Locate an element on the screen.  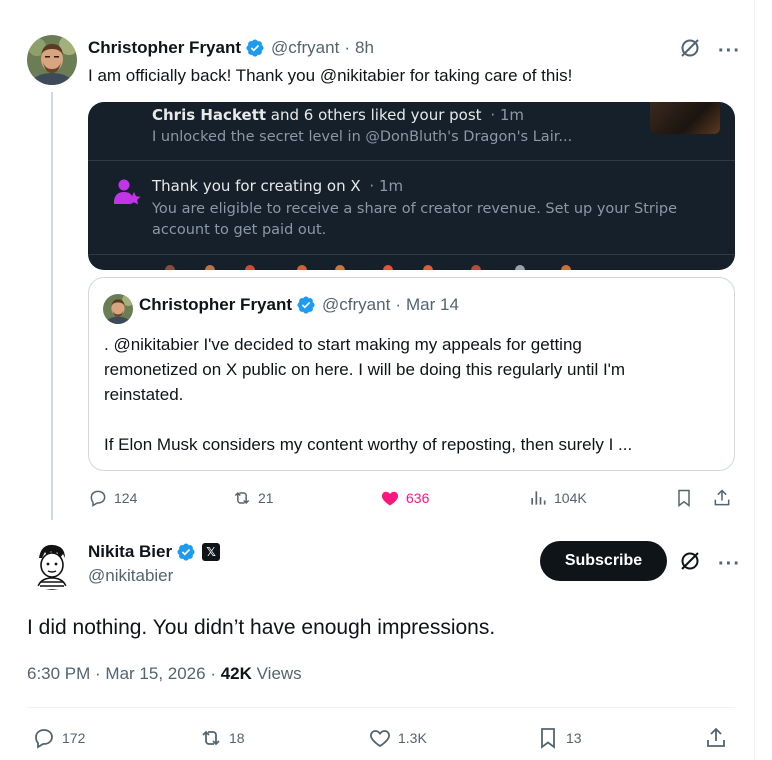
bookmark-count: 13 is located at coordinates (574, 738).